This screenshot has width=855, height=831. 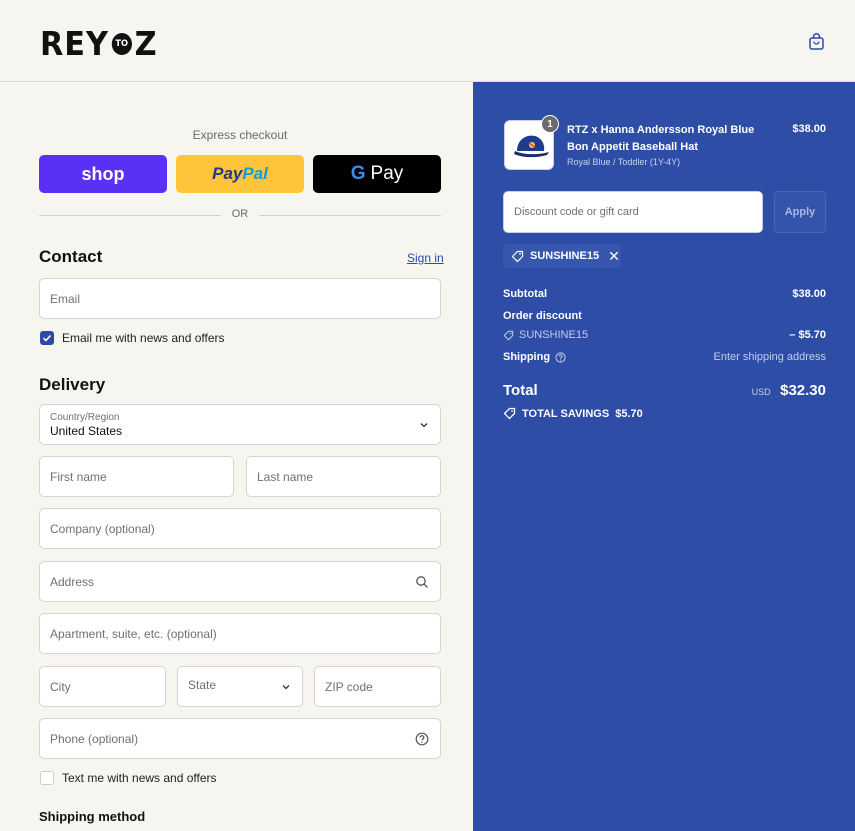 What do you see at coordinates (664, 335) in the screenshot?
I see `discount-code-row: SUNSHINE15 – $5.70` at bounding box center [664, 335].